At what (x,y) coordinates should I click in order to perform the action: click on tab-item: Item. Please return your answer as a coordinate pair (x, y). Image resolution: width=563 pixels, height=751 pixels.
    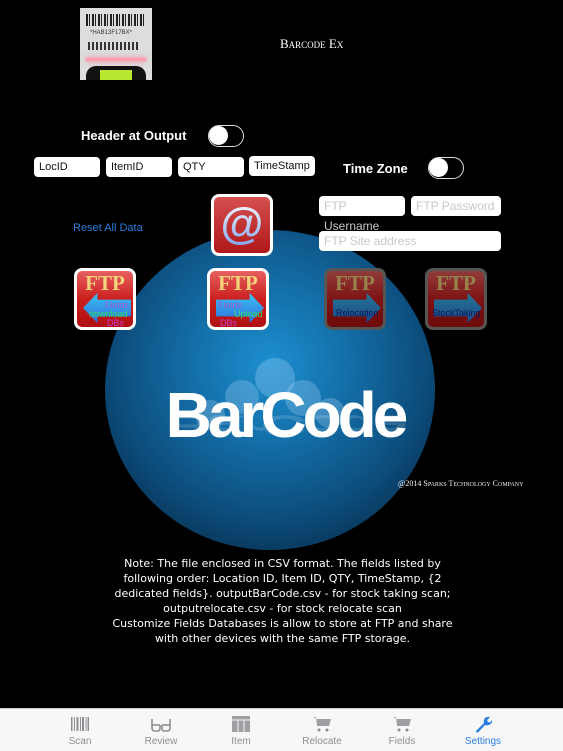
    Looking at the image, I should click on (241, 730).